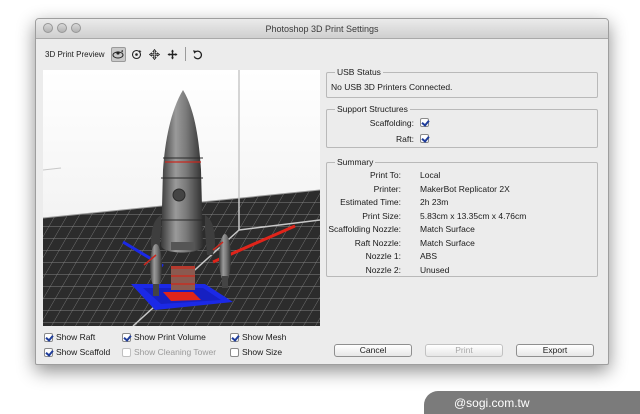  I want to click on show-print-volume-checkbox: Show Print Volume, so click(164, 337).